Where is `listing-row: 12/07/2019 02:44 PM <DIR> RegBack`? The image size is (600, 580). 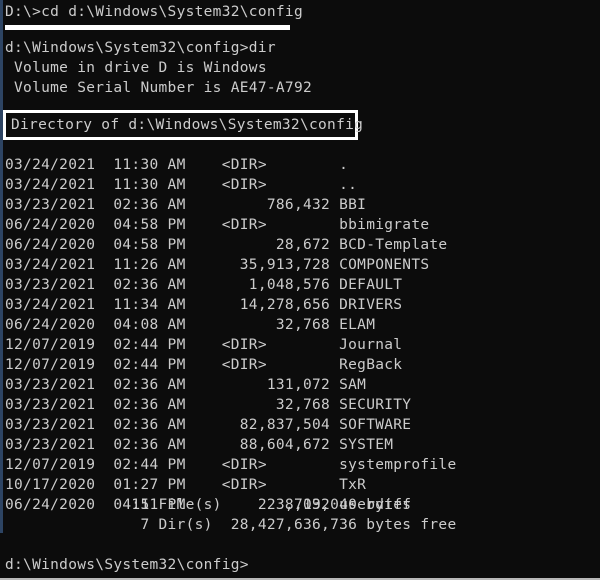 listing-row: 12/07/2019 02:44 PM <DIR> RegBack is located at coordinates (204, 365).